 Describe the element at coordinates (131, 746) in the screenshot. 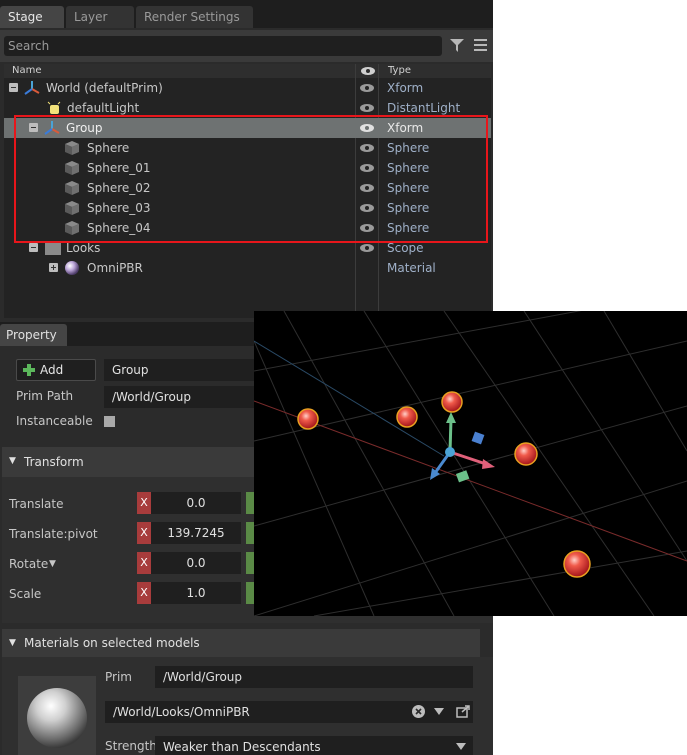

I see `strength-label: Strength` at that location.